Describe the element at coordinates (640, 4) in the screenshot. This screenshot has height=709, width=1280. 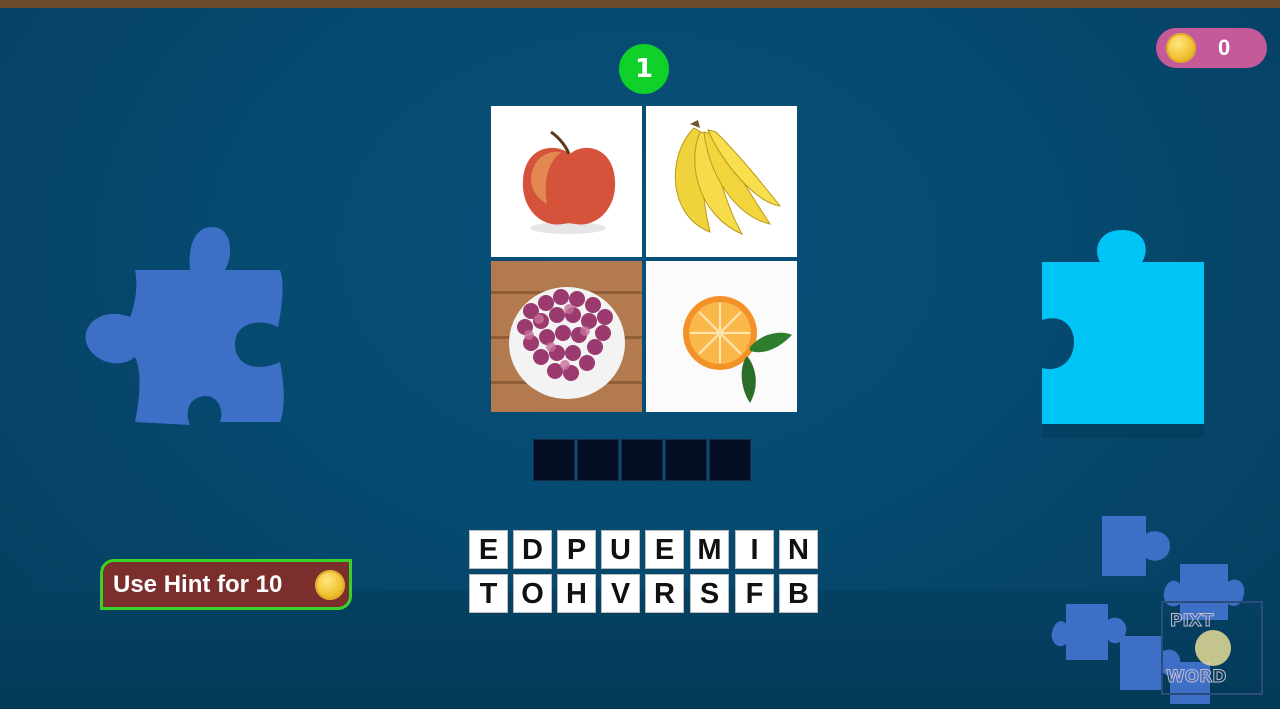
I see `top-border` at that location.